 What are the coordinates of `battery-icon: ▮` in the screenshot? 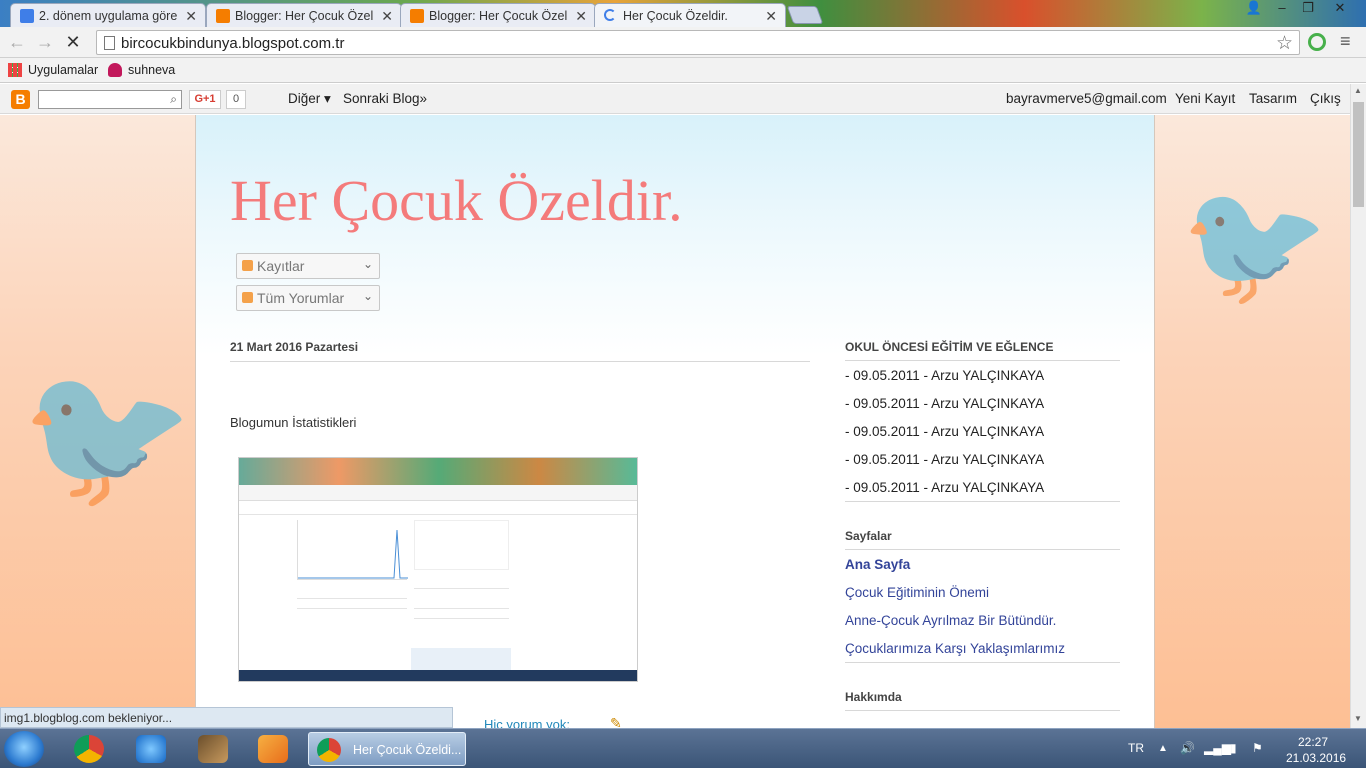 It's located at (1233, 748).